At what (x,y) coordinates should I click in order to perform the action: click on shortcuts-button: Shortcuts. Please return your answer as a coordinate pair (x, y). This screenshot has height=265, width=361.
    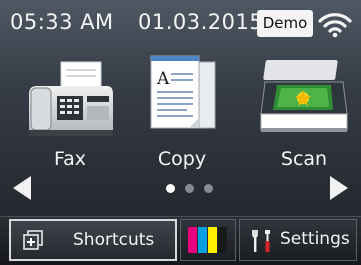
    Looking at the image, I should click on (93, 240).